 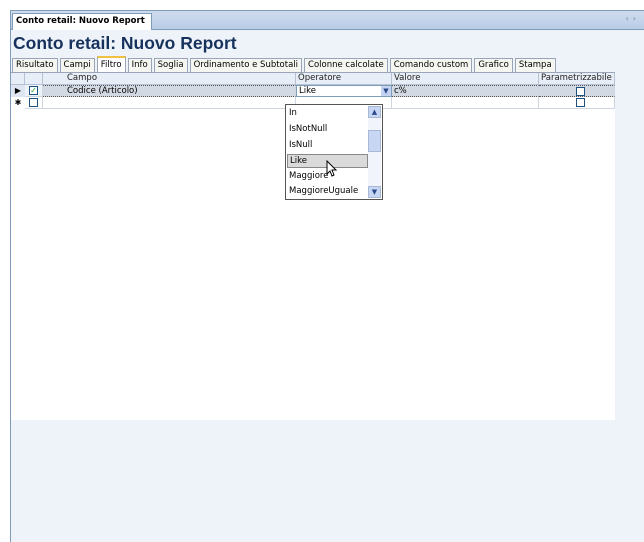 What do you see at coordinates (139, 65) in the screenshot?
I see `tab-info: Info` at bounding box center [139, 65].